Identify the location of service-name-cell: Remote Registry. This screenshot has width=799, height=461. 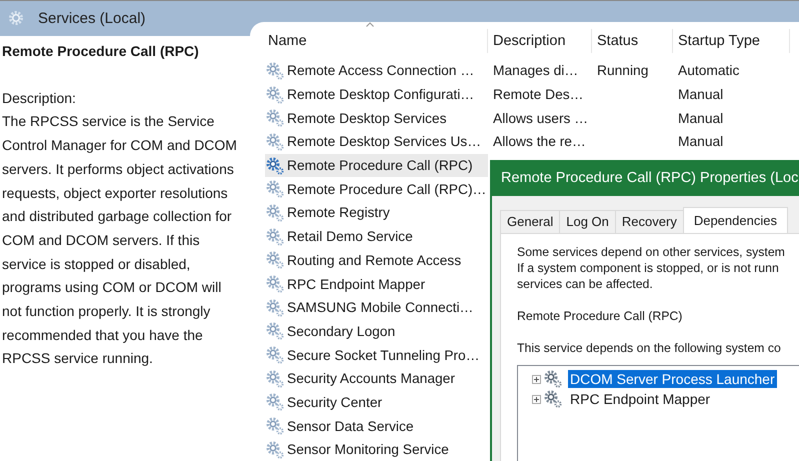
(338, 212).